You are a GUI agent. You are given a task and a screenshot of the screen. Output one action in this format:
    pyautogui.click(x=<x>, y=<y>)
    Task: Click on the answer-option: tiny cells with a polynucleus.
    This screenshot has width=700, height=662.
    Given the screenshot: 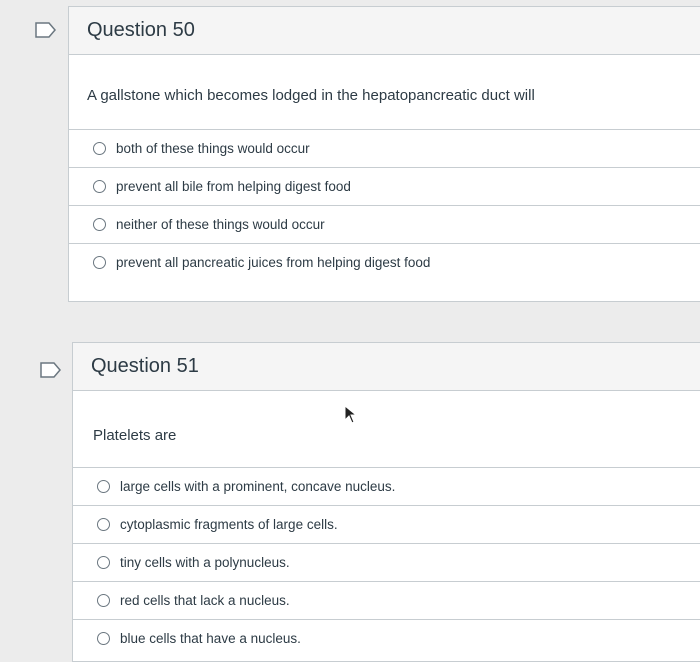 What is the action you would take?
    pyautogui.click(x=386, y=562)
    